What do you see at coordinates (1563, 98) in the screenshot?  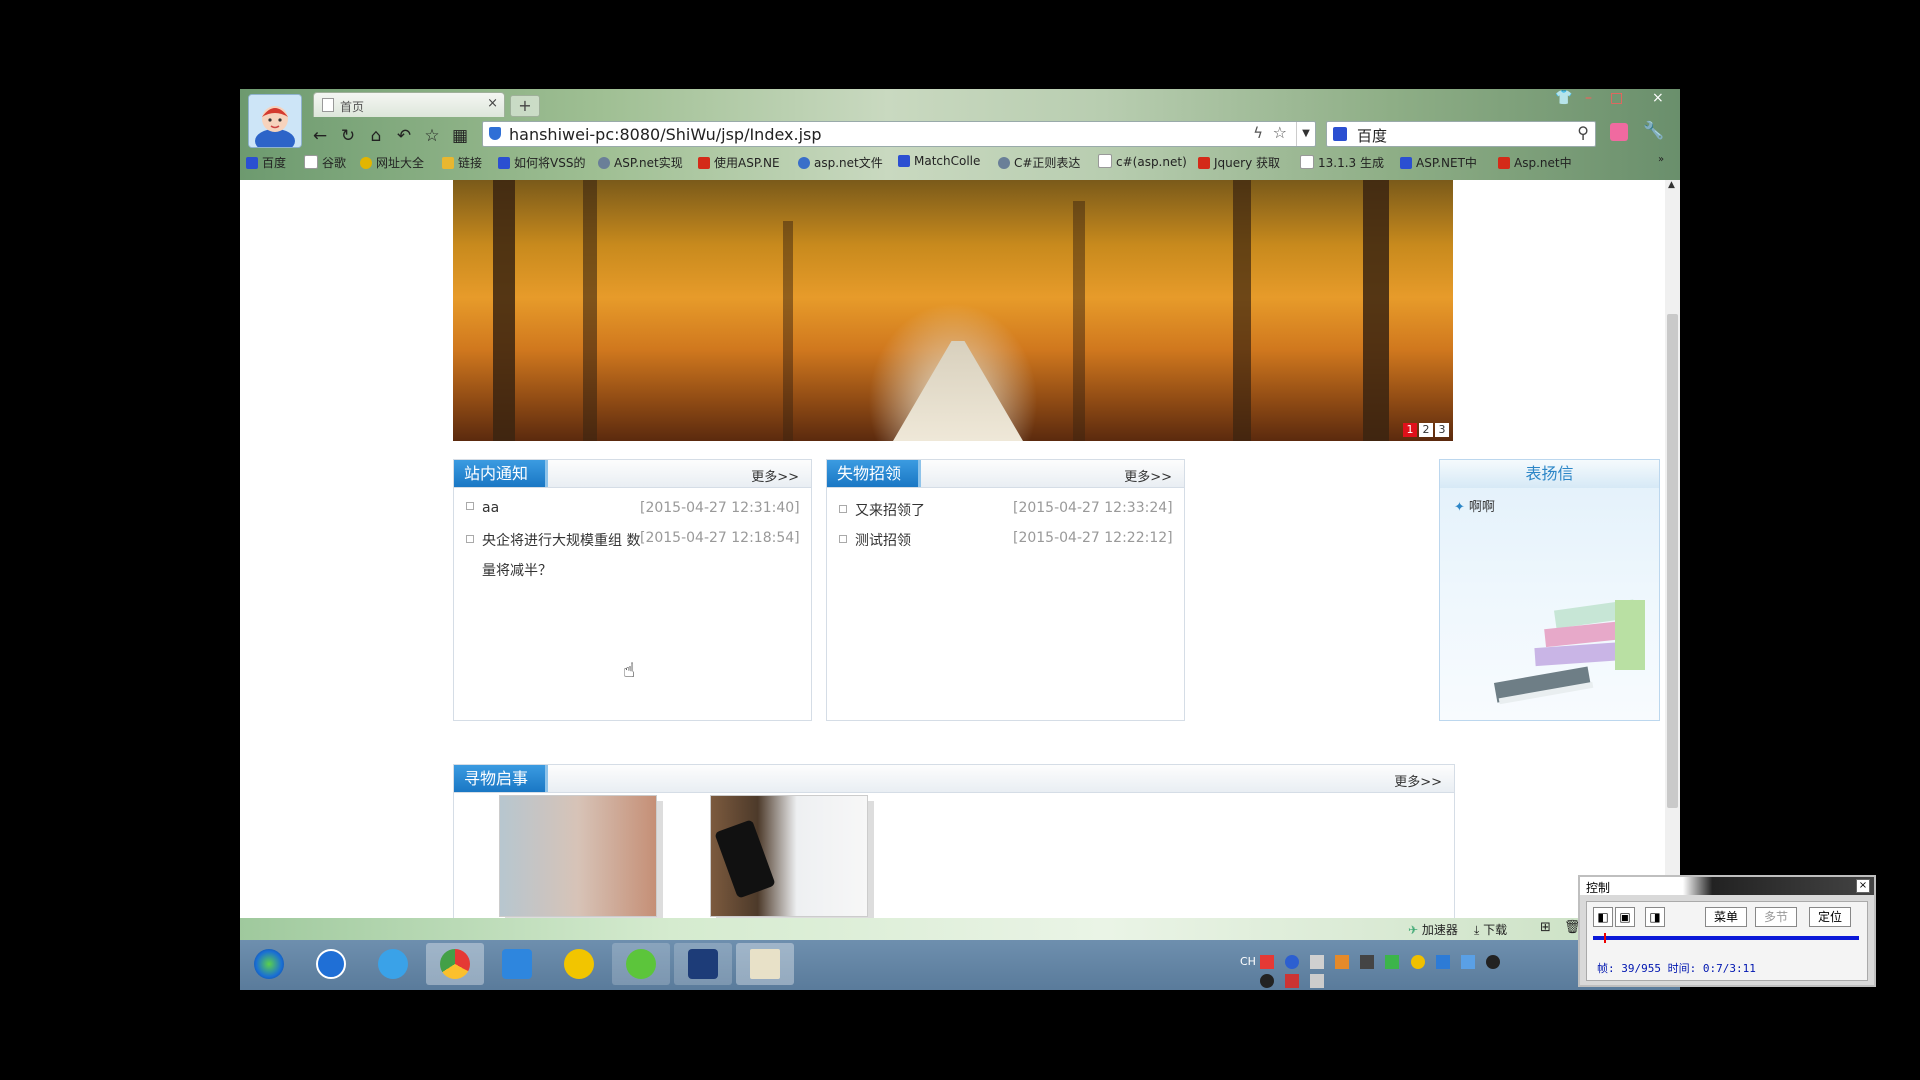 I see `skin-icon: 👕` at bounding box center [1563, 98].